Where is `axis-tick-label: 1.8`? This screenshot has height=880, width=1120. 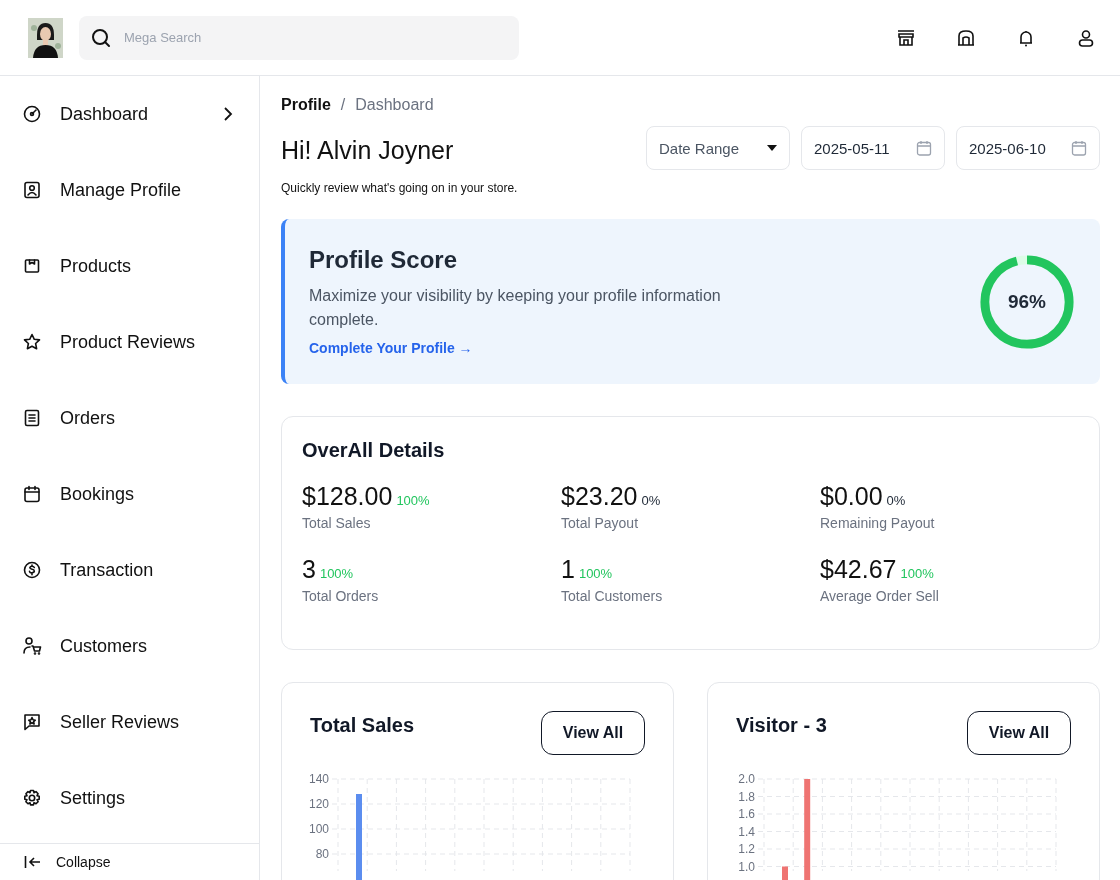 axis-tick-label: 1.8 is located at coordinates (746, 796).